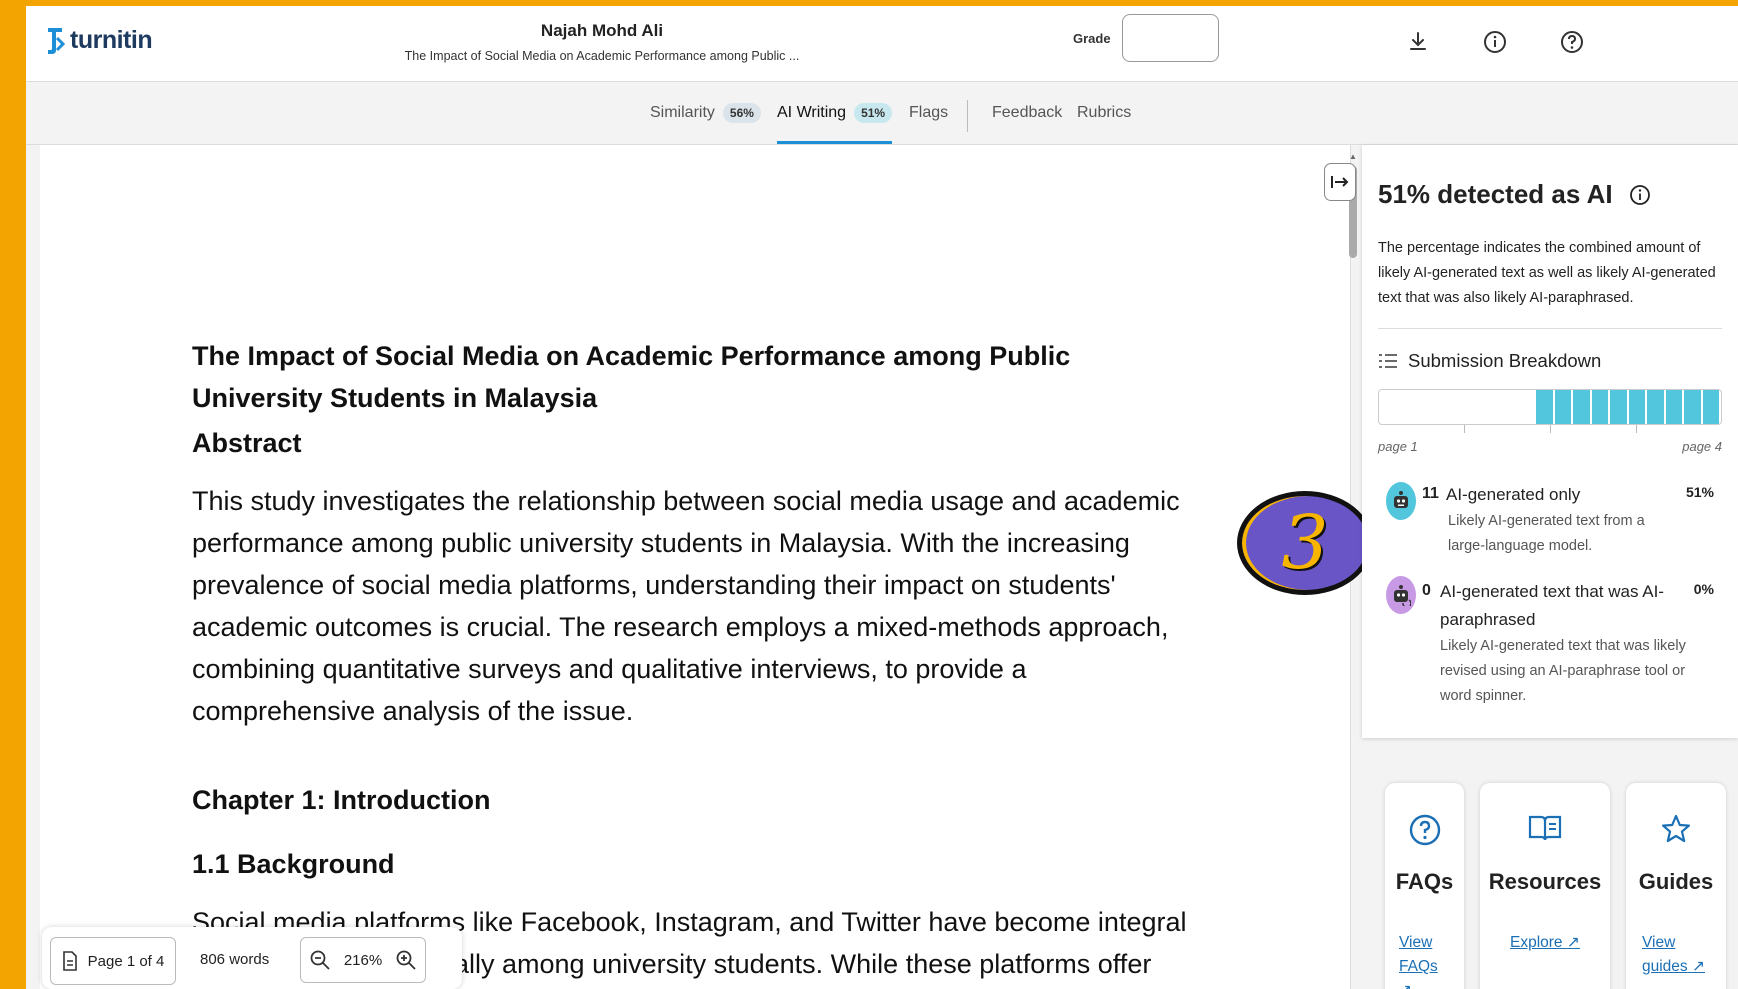 This screenshot has height=989, width=1738. I want to click on guides-card: Guides View guides ↗, so click(1676, 886).